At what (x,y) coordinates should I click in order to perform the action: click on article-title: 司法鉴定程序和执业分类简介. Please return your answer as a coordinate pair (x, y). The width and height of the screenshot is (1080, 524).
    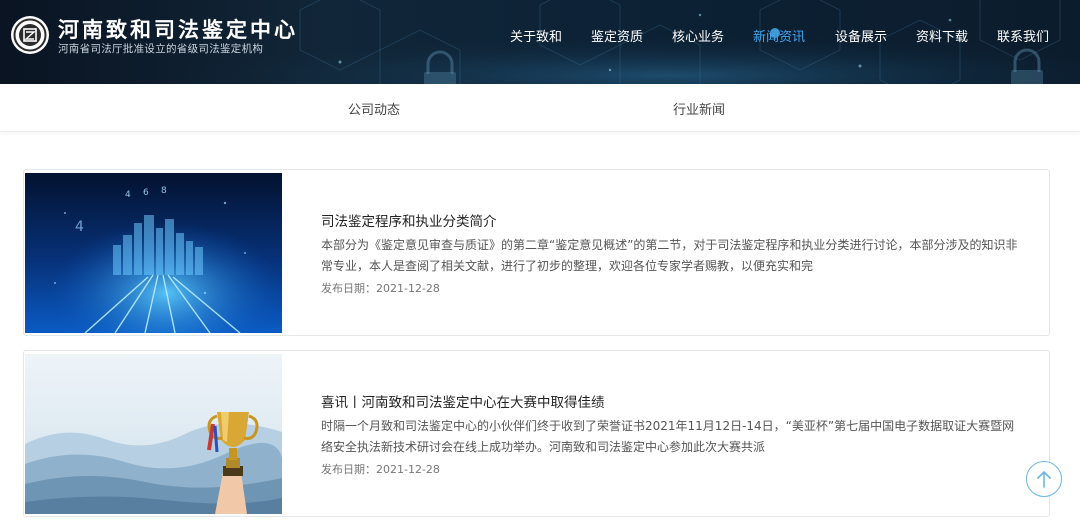
    Looking at the image, I should click on (409, 220).